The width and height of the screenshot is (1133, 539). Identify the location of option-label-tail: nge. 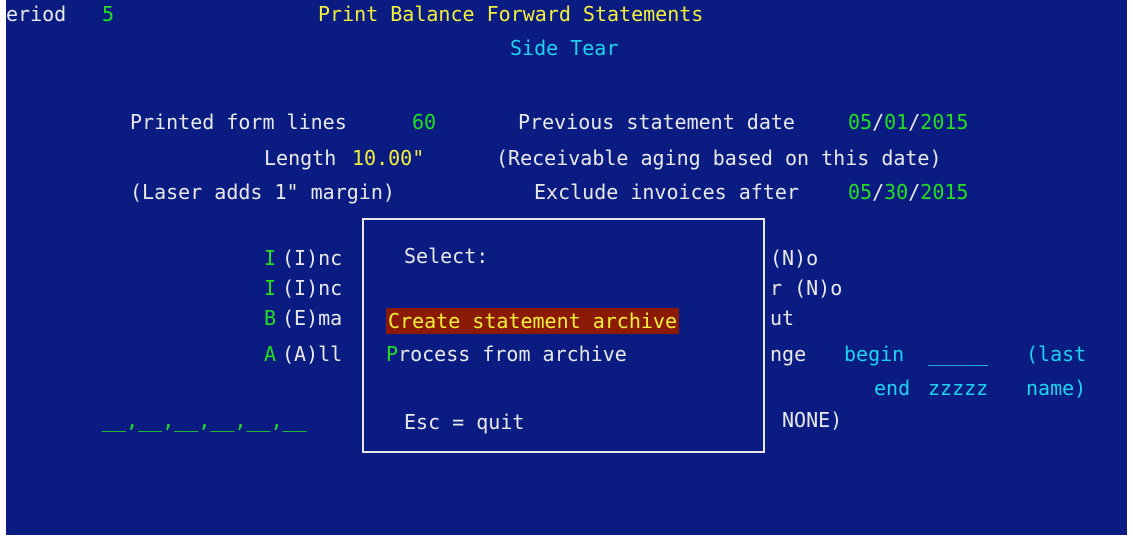
(788, 354).